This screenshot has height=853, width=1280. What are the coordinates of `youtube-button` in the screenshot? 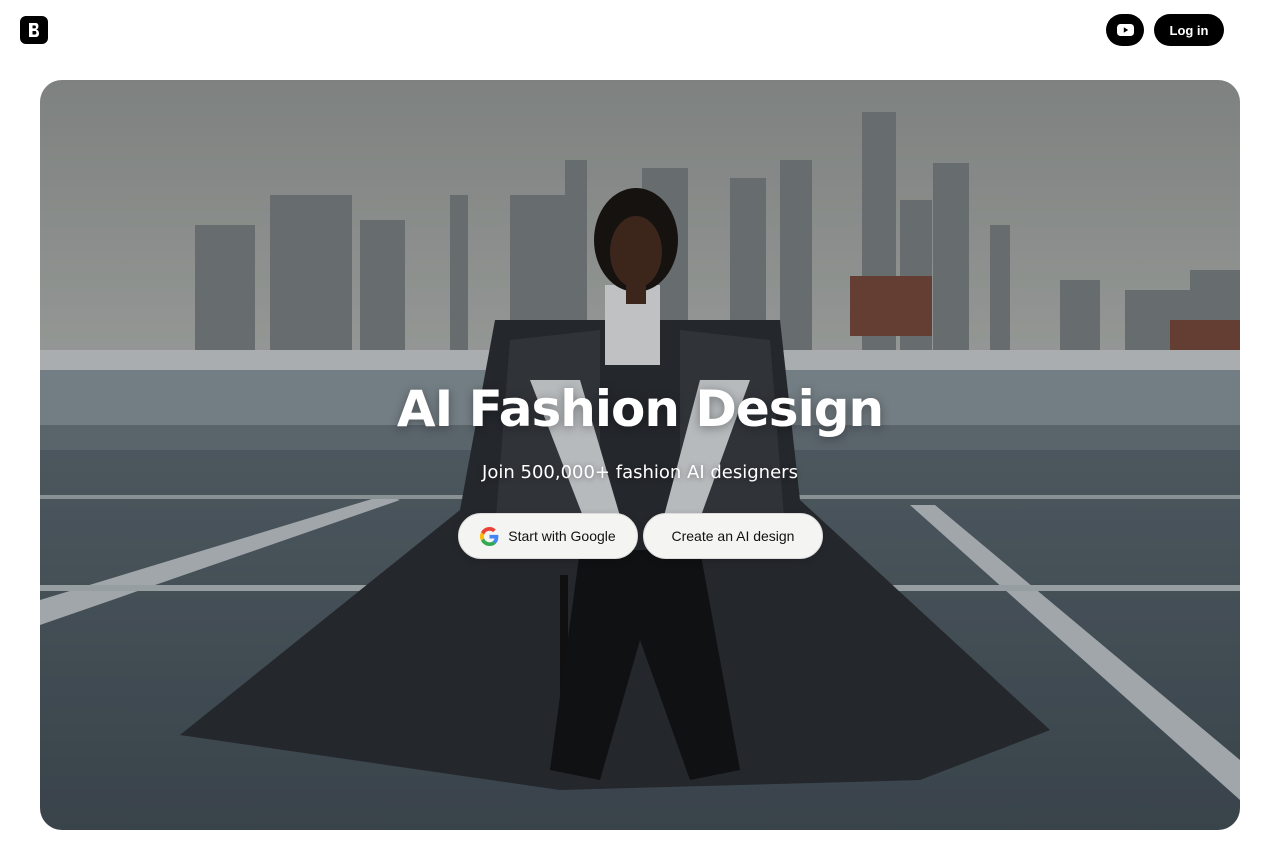 It's located at (1125, 30).